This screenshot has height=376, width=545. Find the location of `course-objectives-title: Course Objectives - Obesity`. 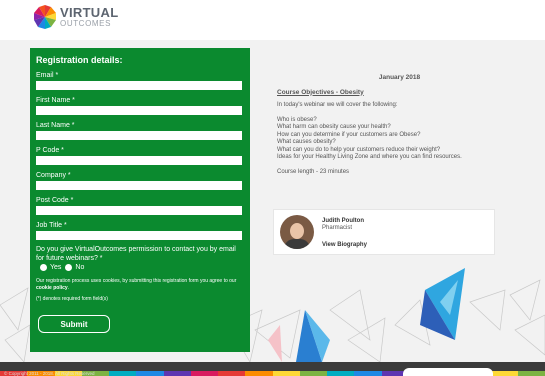

course-objectives-title: Course Objectives - Obesity is located at coordinates (320, 92).